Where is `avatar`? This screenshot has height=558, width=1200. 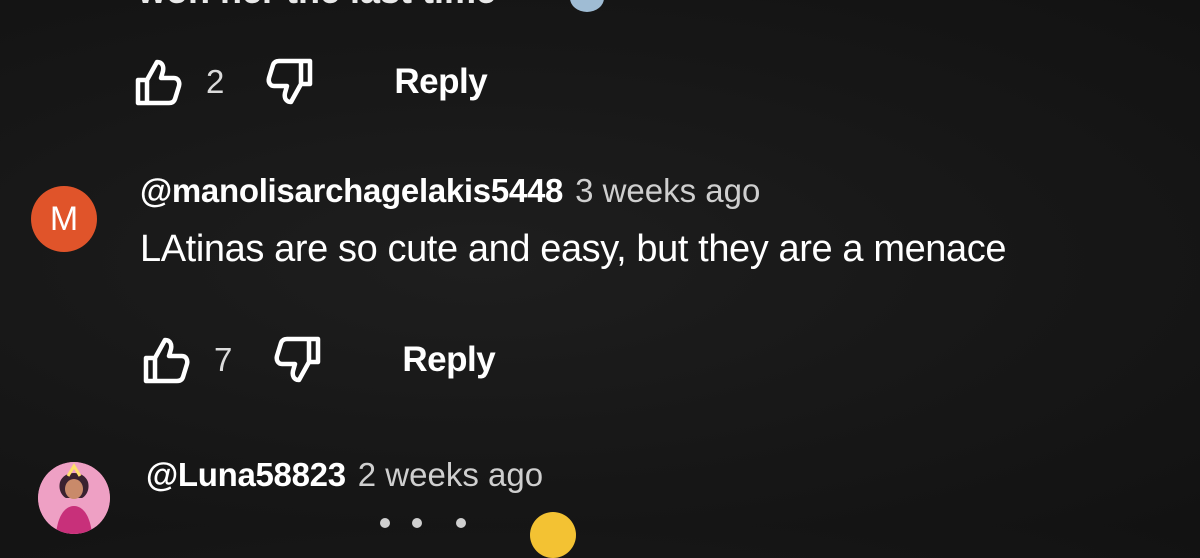
avatar is located at coordinates (74, 498).